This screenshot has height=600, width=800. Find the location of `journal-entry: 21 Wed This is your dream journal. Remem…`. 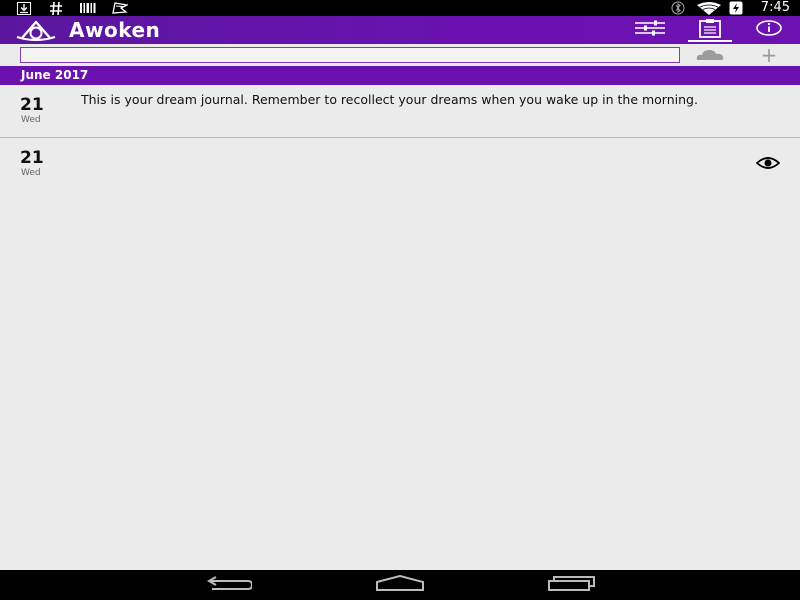

journal-entry: 21 Wed This is your dream journal. Remem… is located at coordinates (400, 111).